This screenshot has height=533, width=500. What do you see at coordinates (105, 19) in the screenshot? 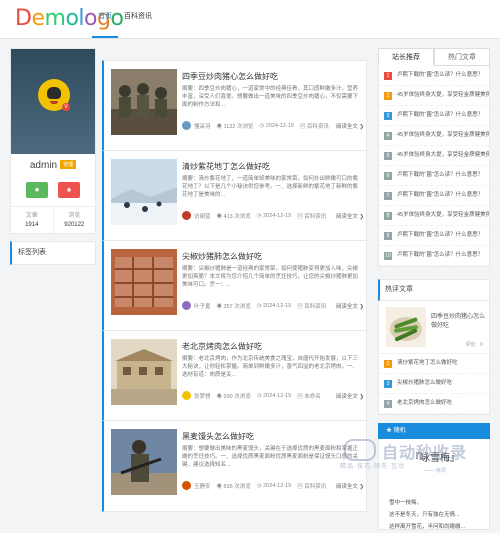
I see `nav-home: 首页` at bounding box center [105, 19].